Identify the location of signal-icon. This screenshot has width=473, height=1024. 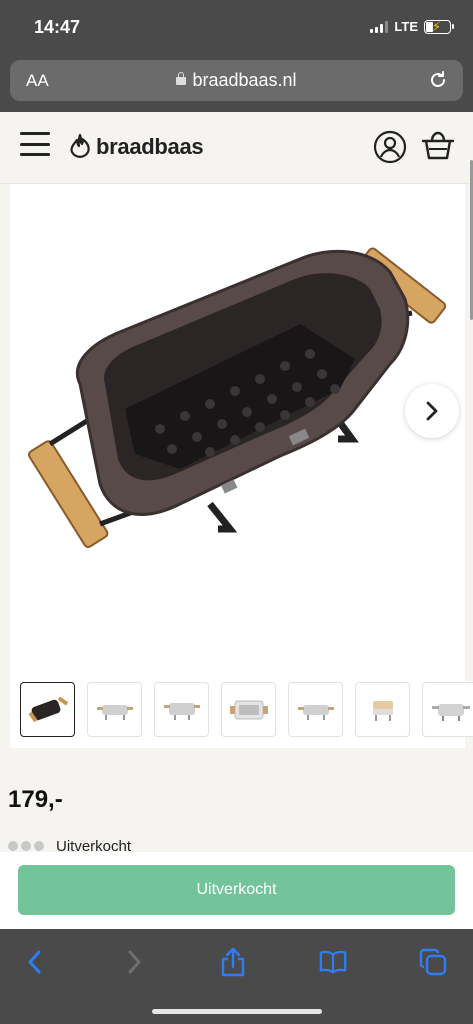
(379, 26).